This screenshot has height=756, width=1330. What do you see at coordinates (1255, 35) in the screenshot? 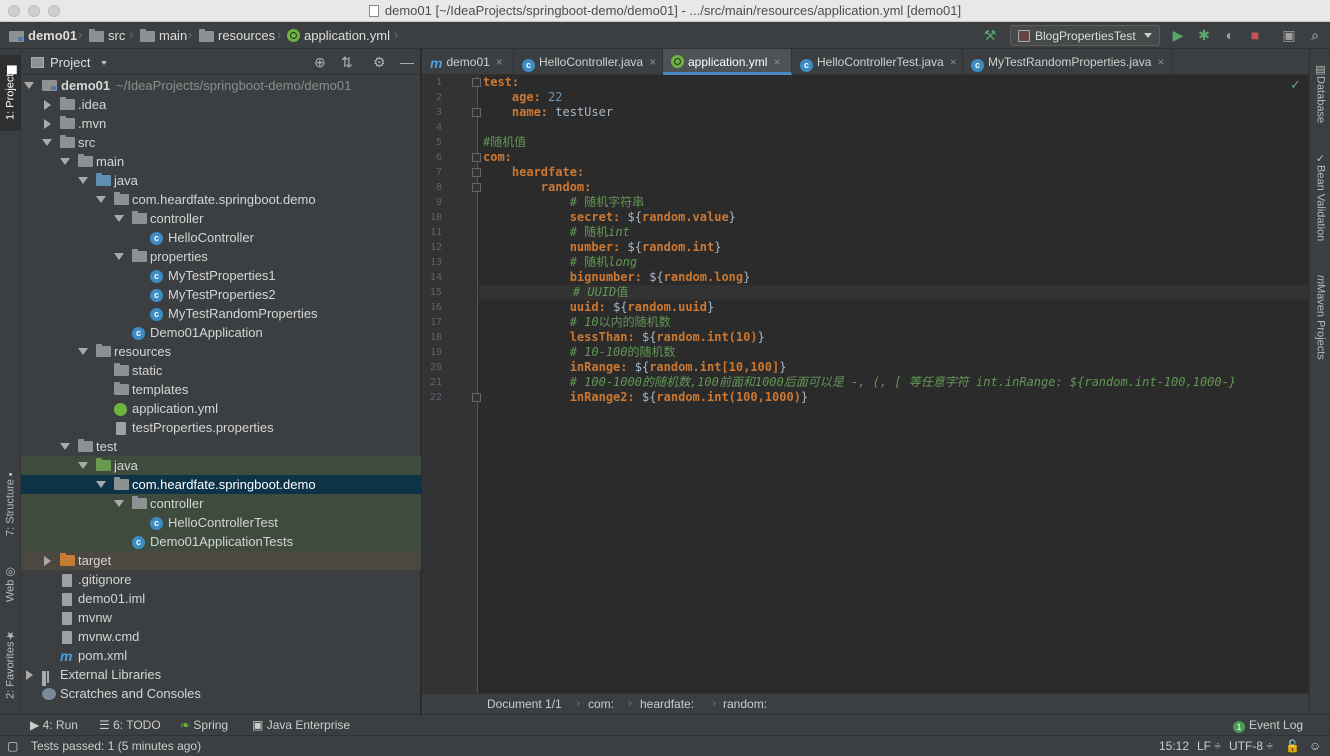
I see `stop-icon: ■` at bounding box center [1255, 35].